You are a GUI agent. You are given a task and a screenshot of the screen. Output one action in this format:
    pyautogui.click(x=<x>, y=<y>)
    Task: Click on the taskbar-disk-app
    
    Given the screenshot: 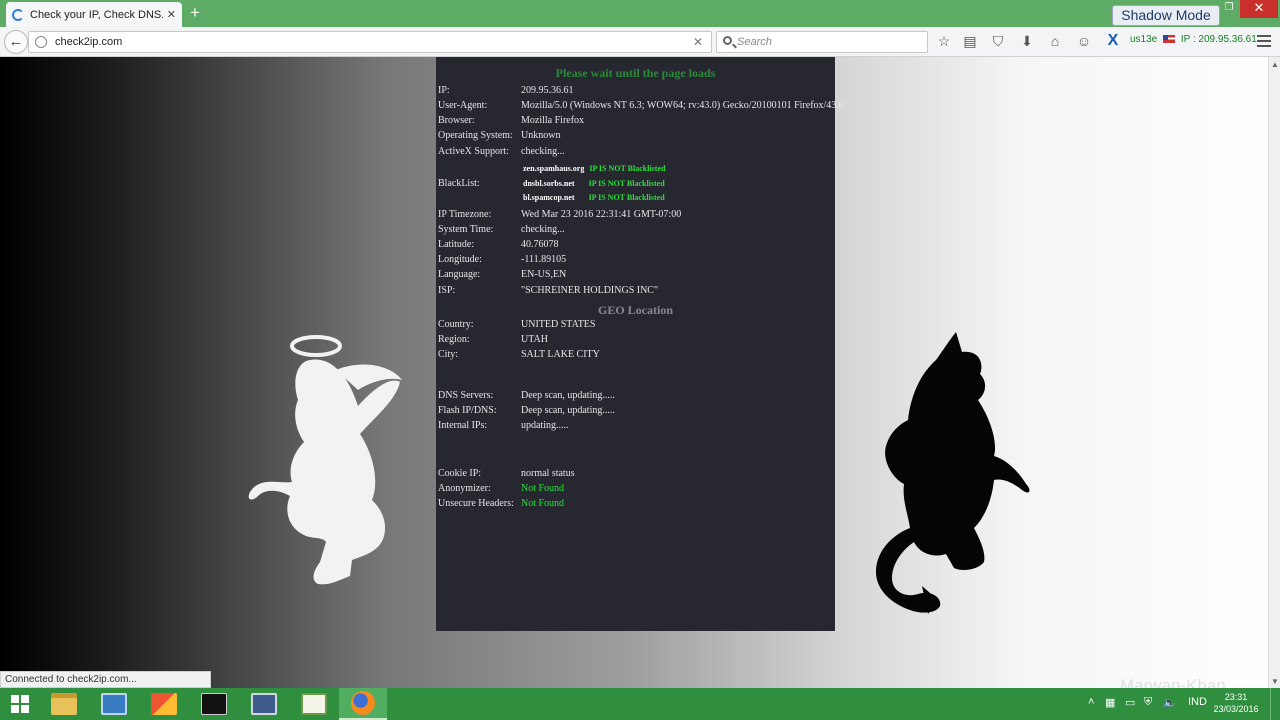 What is the action you would take?
    pyautogui.click(x=264, y=704)
    